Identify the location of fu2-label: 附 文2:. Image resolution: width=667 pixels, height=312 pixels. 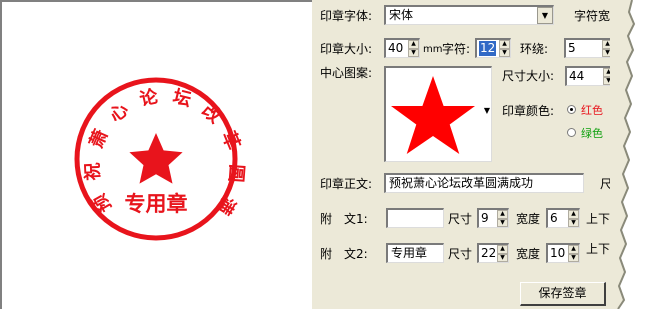
(344, 254).